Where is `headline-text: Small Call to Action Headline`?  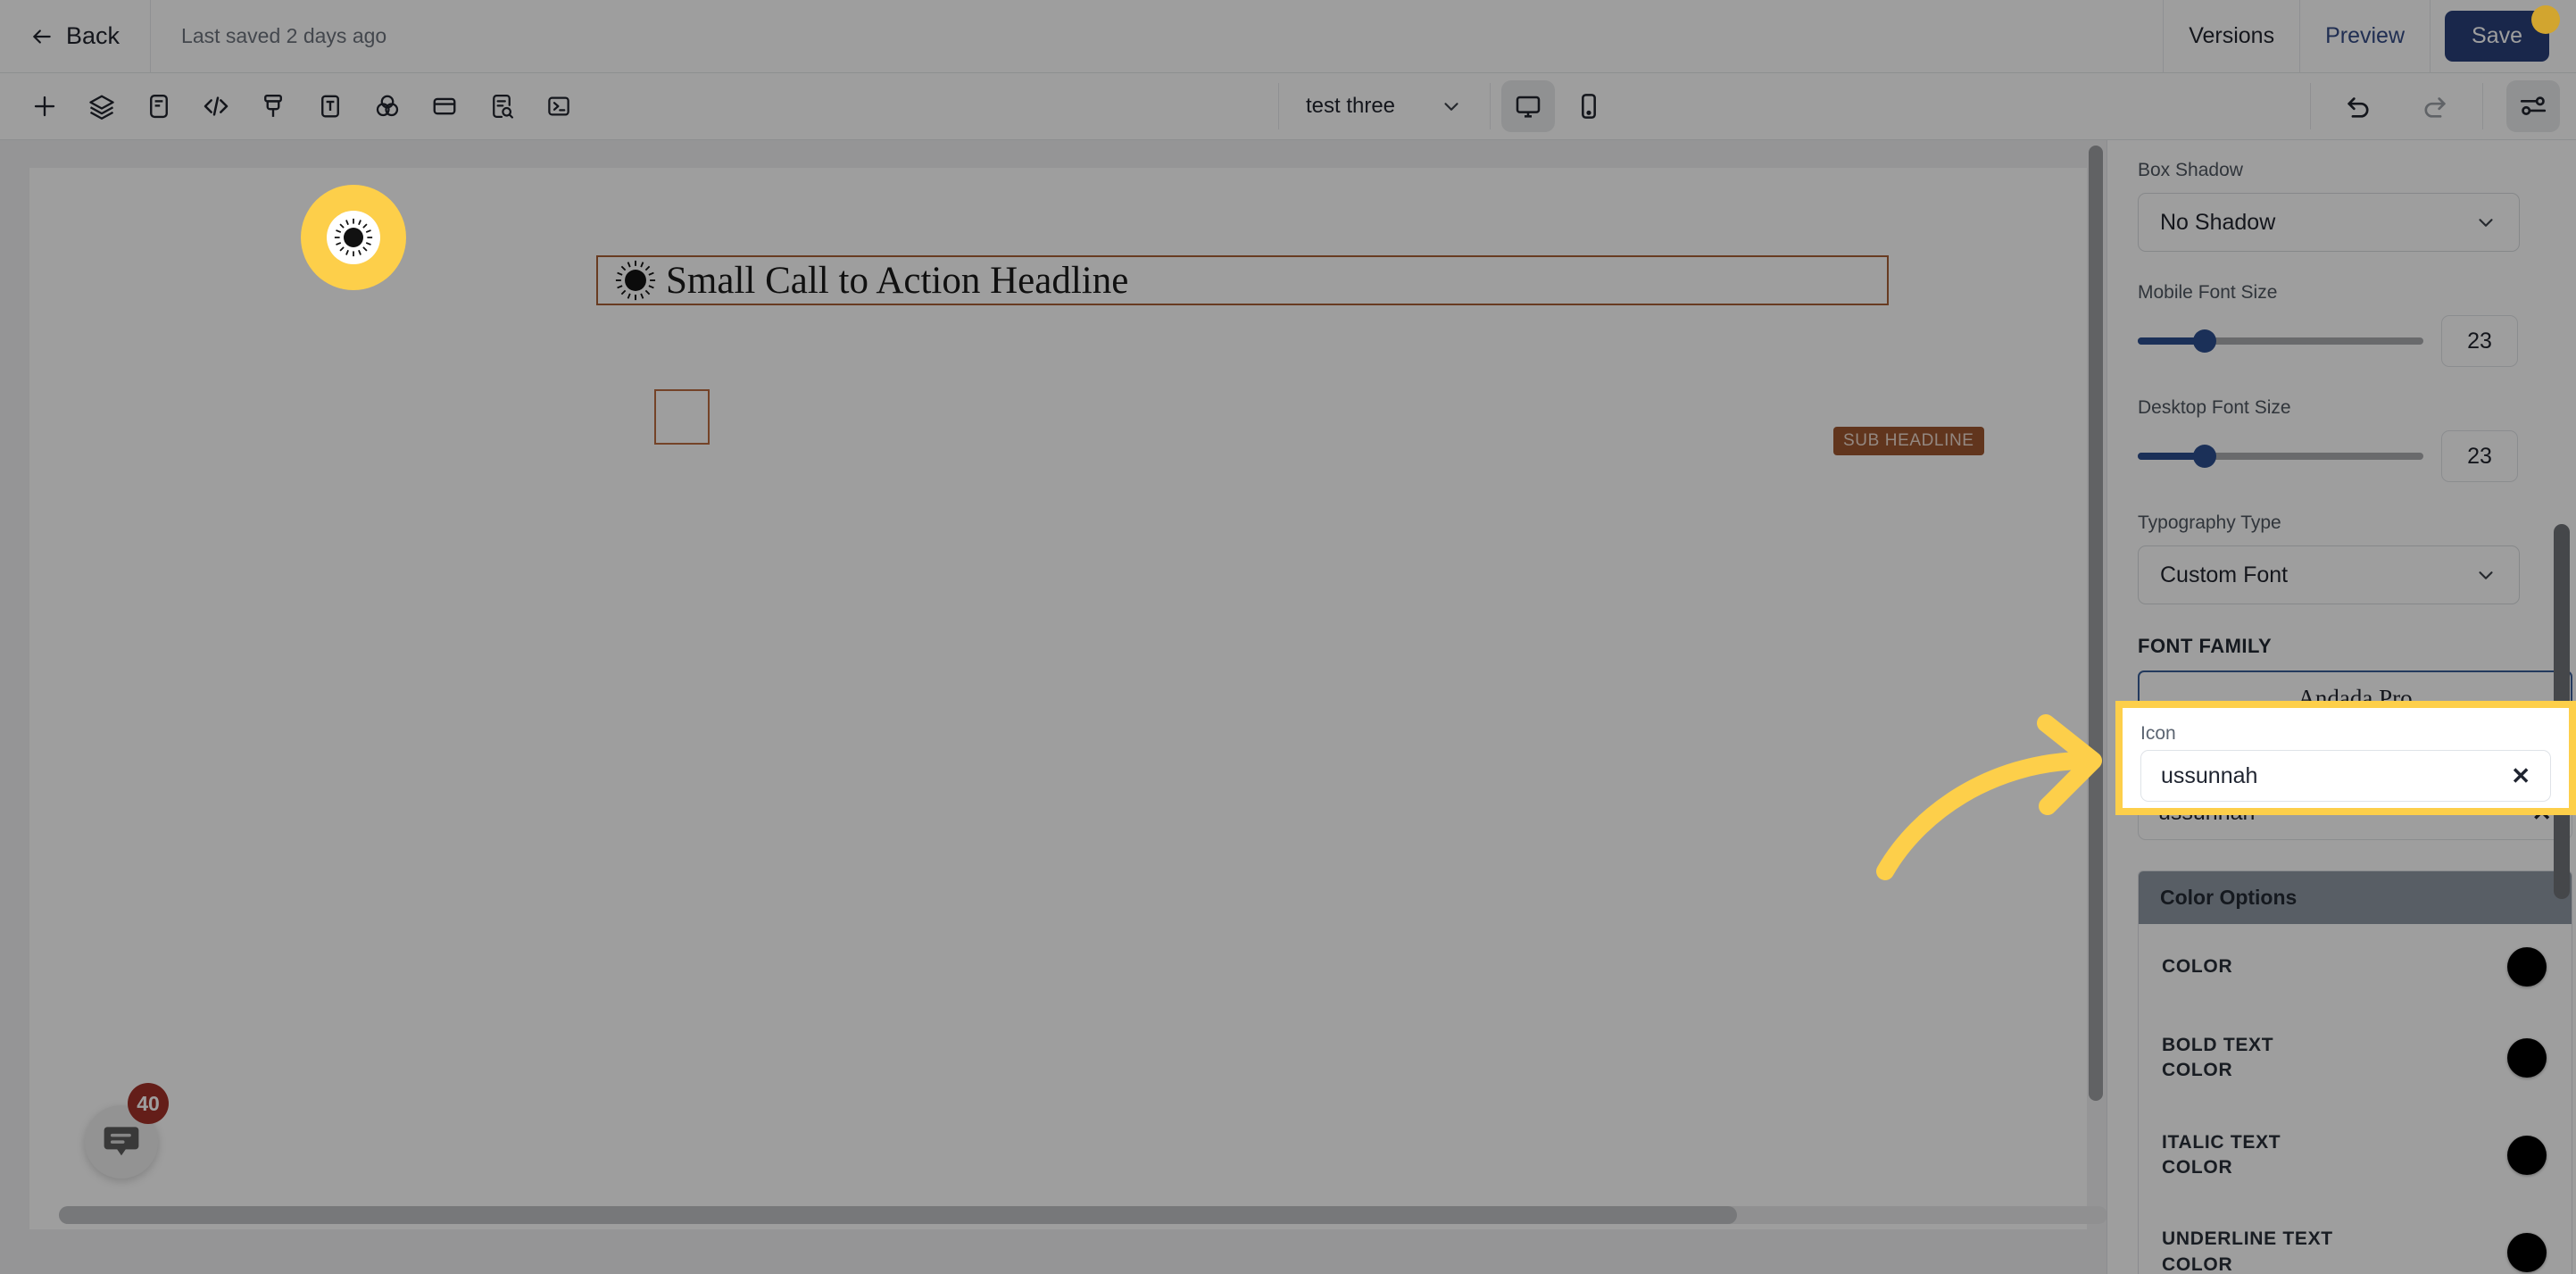
headline-text: Small Call to Action Headline is located at coordinates (897, 280).